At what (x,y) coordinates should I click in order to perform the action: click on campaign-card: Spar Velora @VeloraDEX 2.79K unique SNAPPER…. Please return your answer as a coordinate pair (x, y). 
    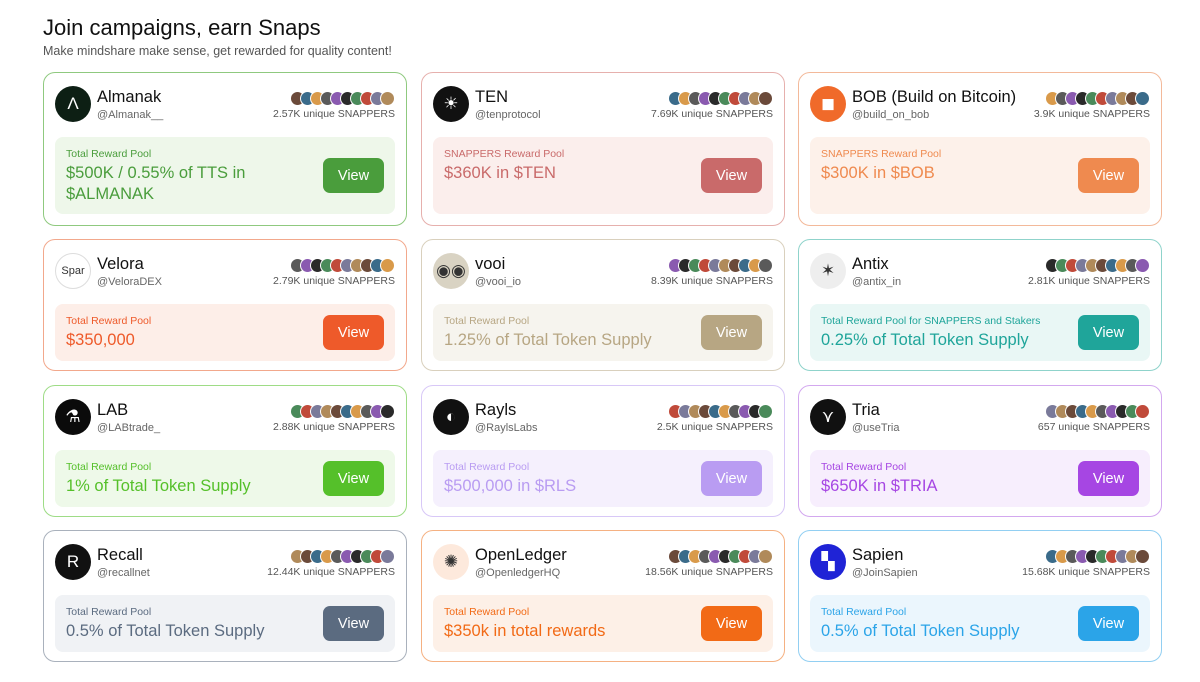
    Looking at the image, I should click on (225, 305).